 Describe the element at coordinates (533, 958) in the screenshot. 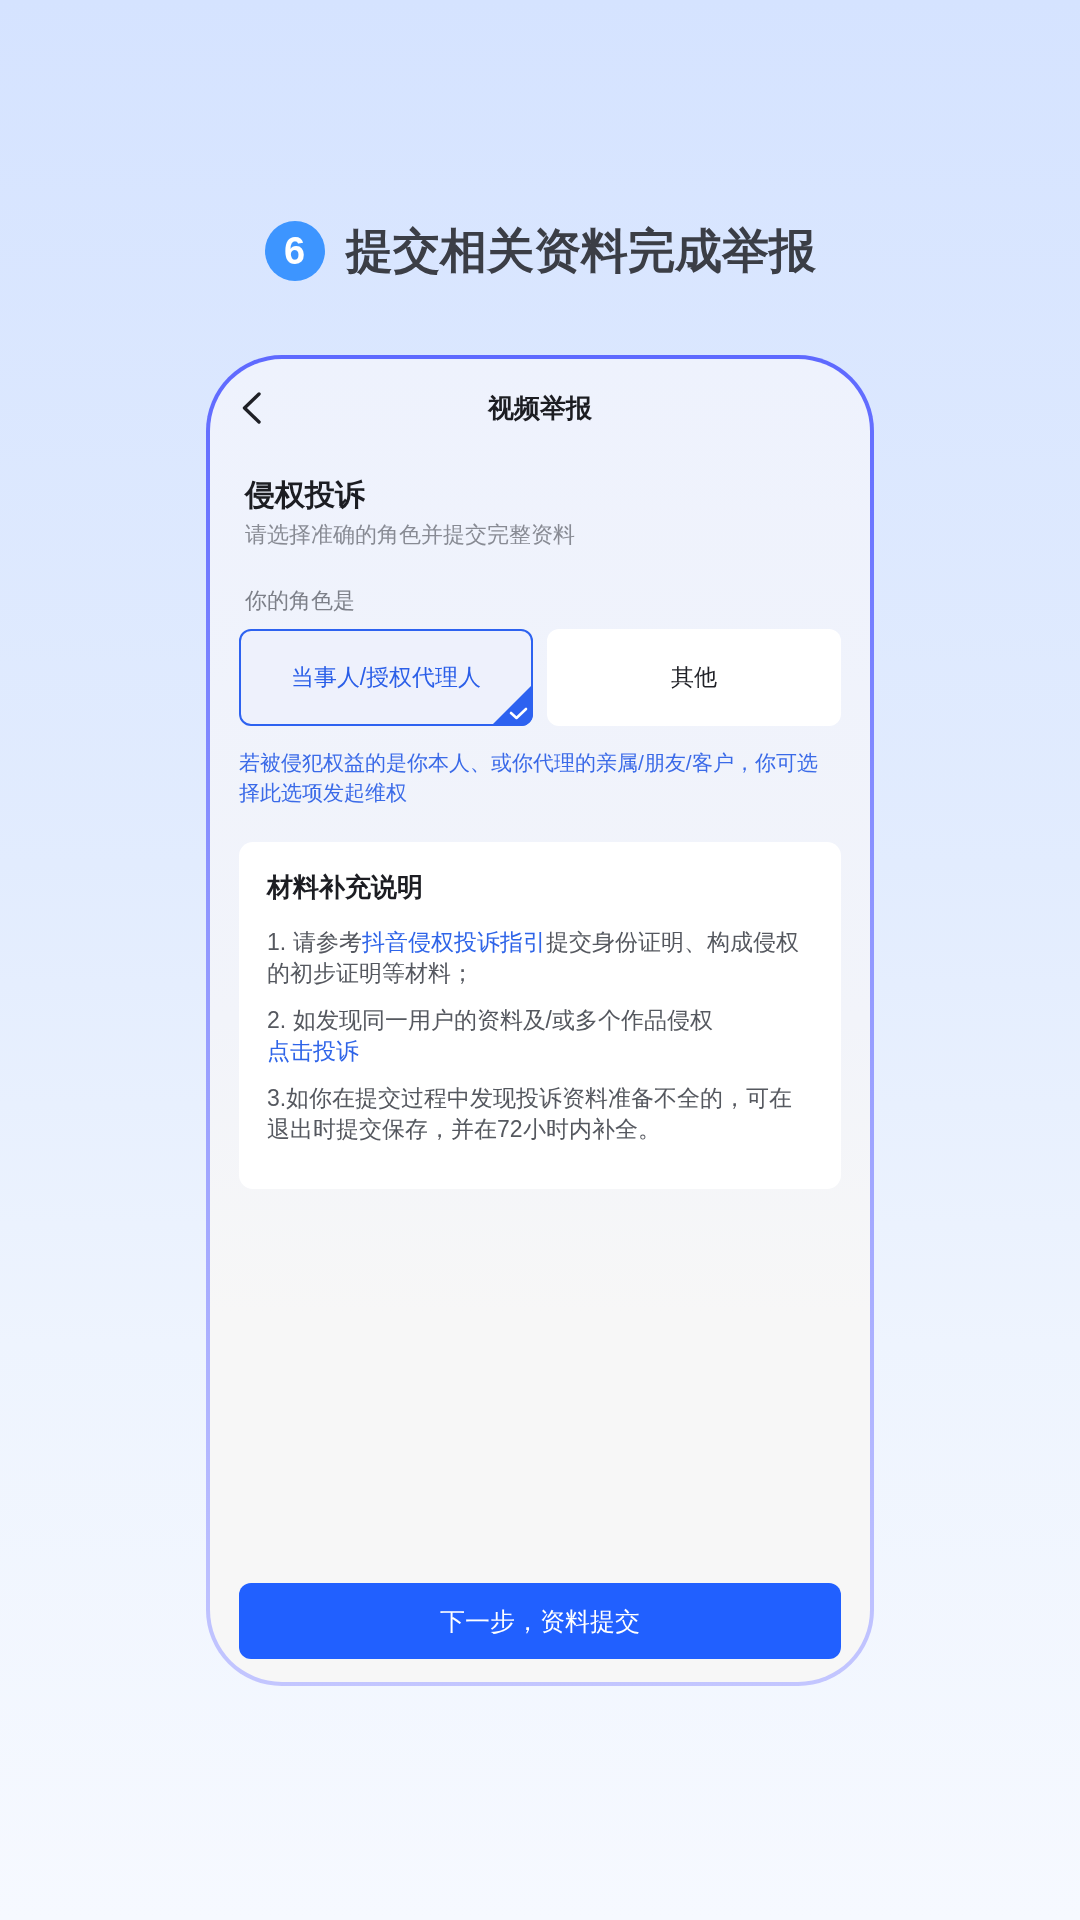

I see `note-item: 1. 请参考抖音侵权投诉指引 提交身份证明、构成侵权的初步证明等材料；` at that location.